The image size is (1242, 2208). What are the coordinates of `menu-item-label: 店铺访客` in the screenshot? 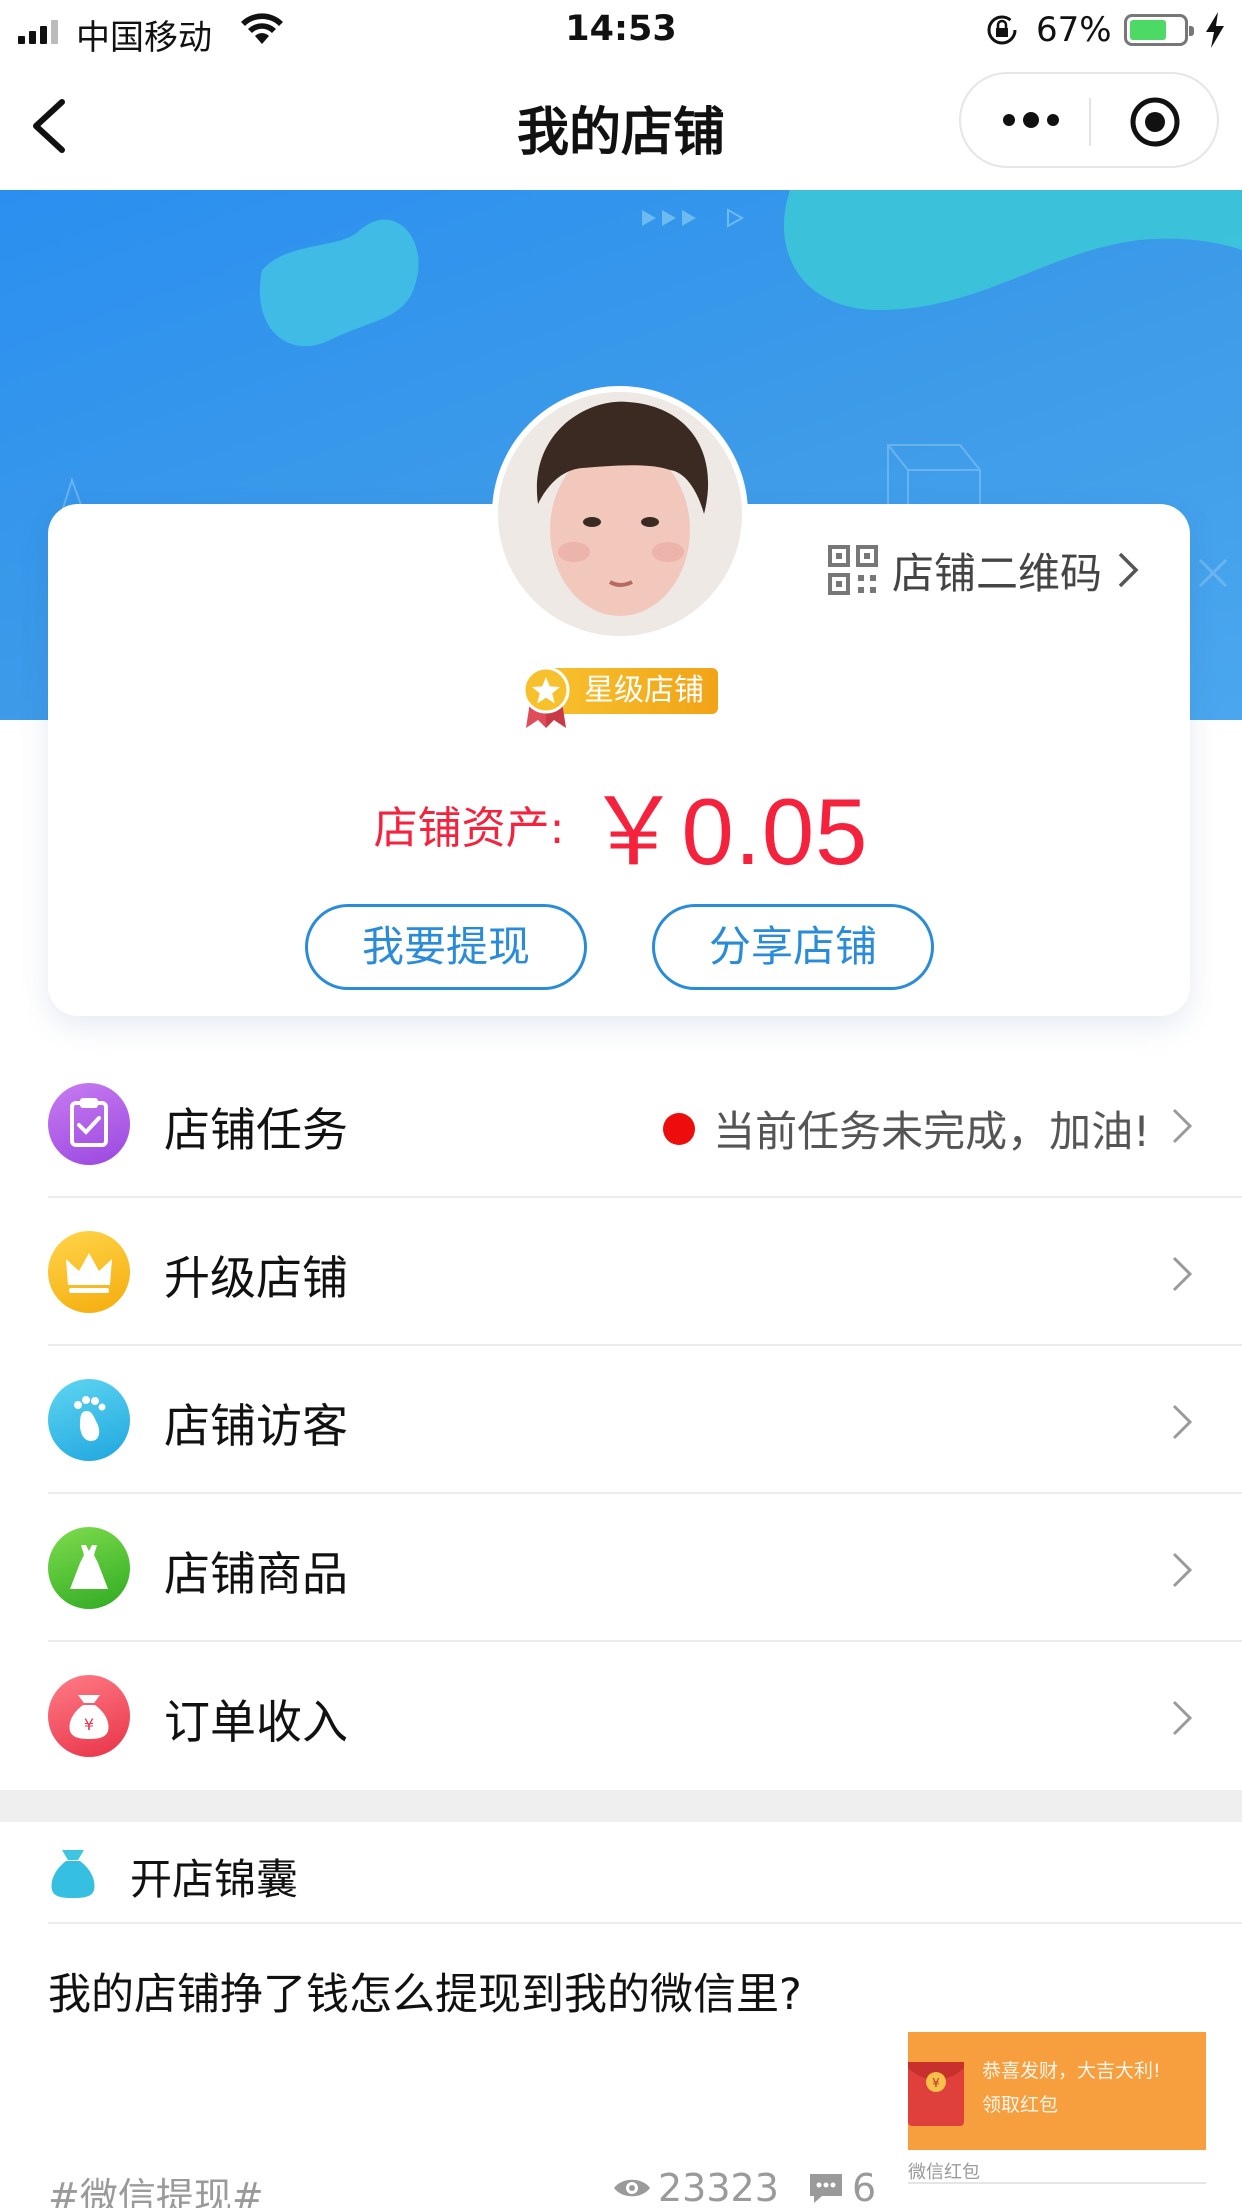 It's located at (256, 1426).